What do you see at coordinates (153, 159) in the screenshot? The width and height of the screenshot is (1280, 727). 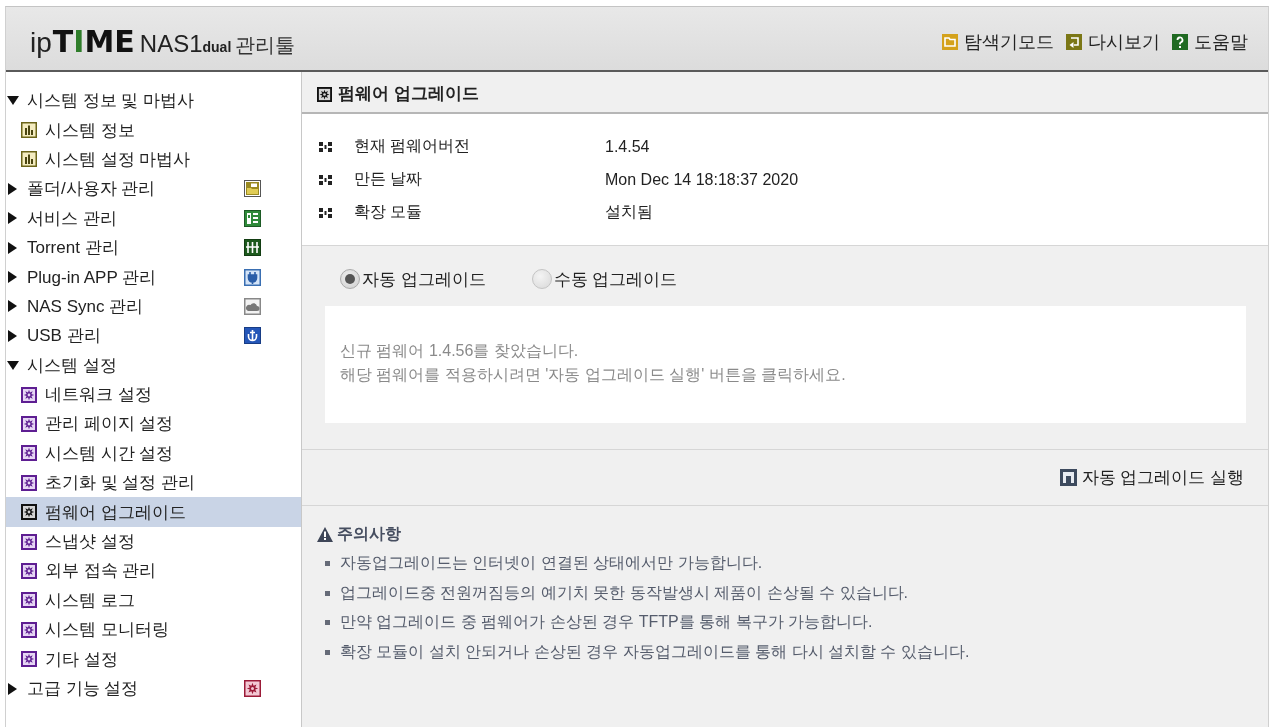 I see `tree-item: 시스템 설정 마법사` at bounding box center [153, 159].